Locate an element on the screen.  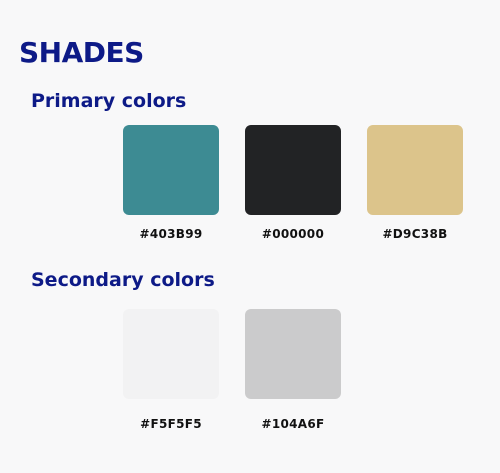
secondary-colors-heading: Secondary colors is located at coordinates (123, 280).